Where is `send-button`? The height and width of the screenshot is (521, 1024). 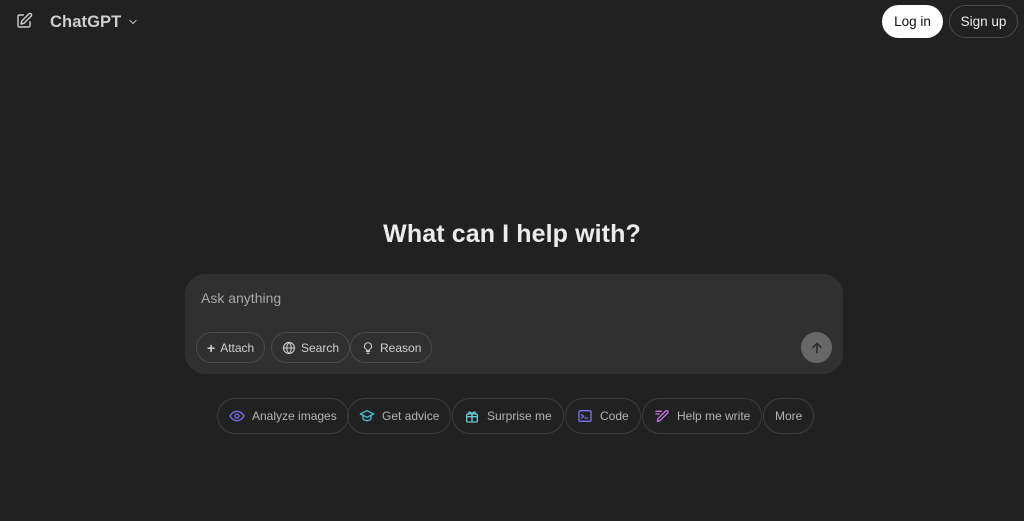 send-button is located at coordinates (816, 347).